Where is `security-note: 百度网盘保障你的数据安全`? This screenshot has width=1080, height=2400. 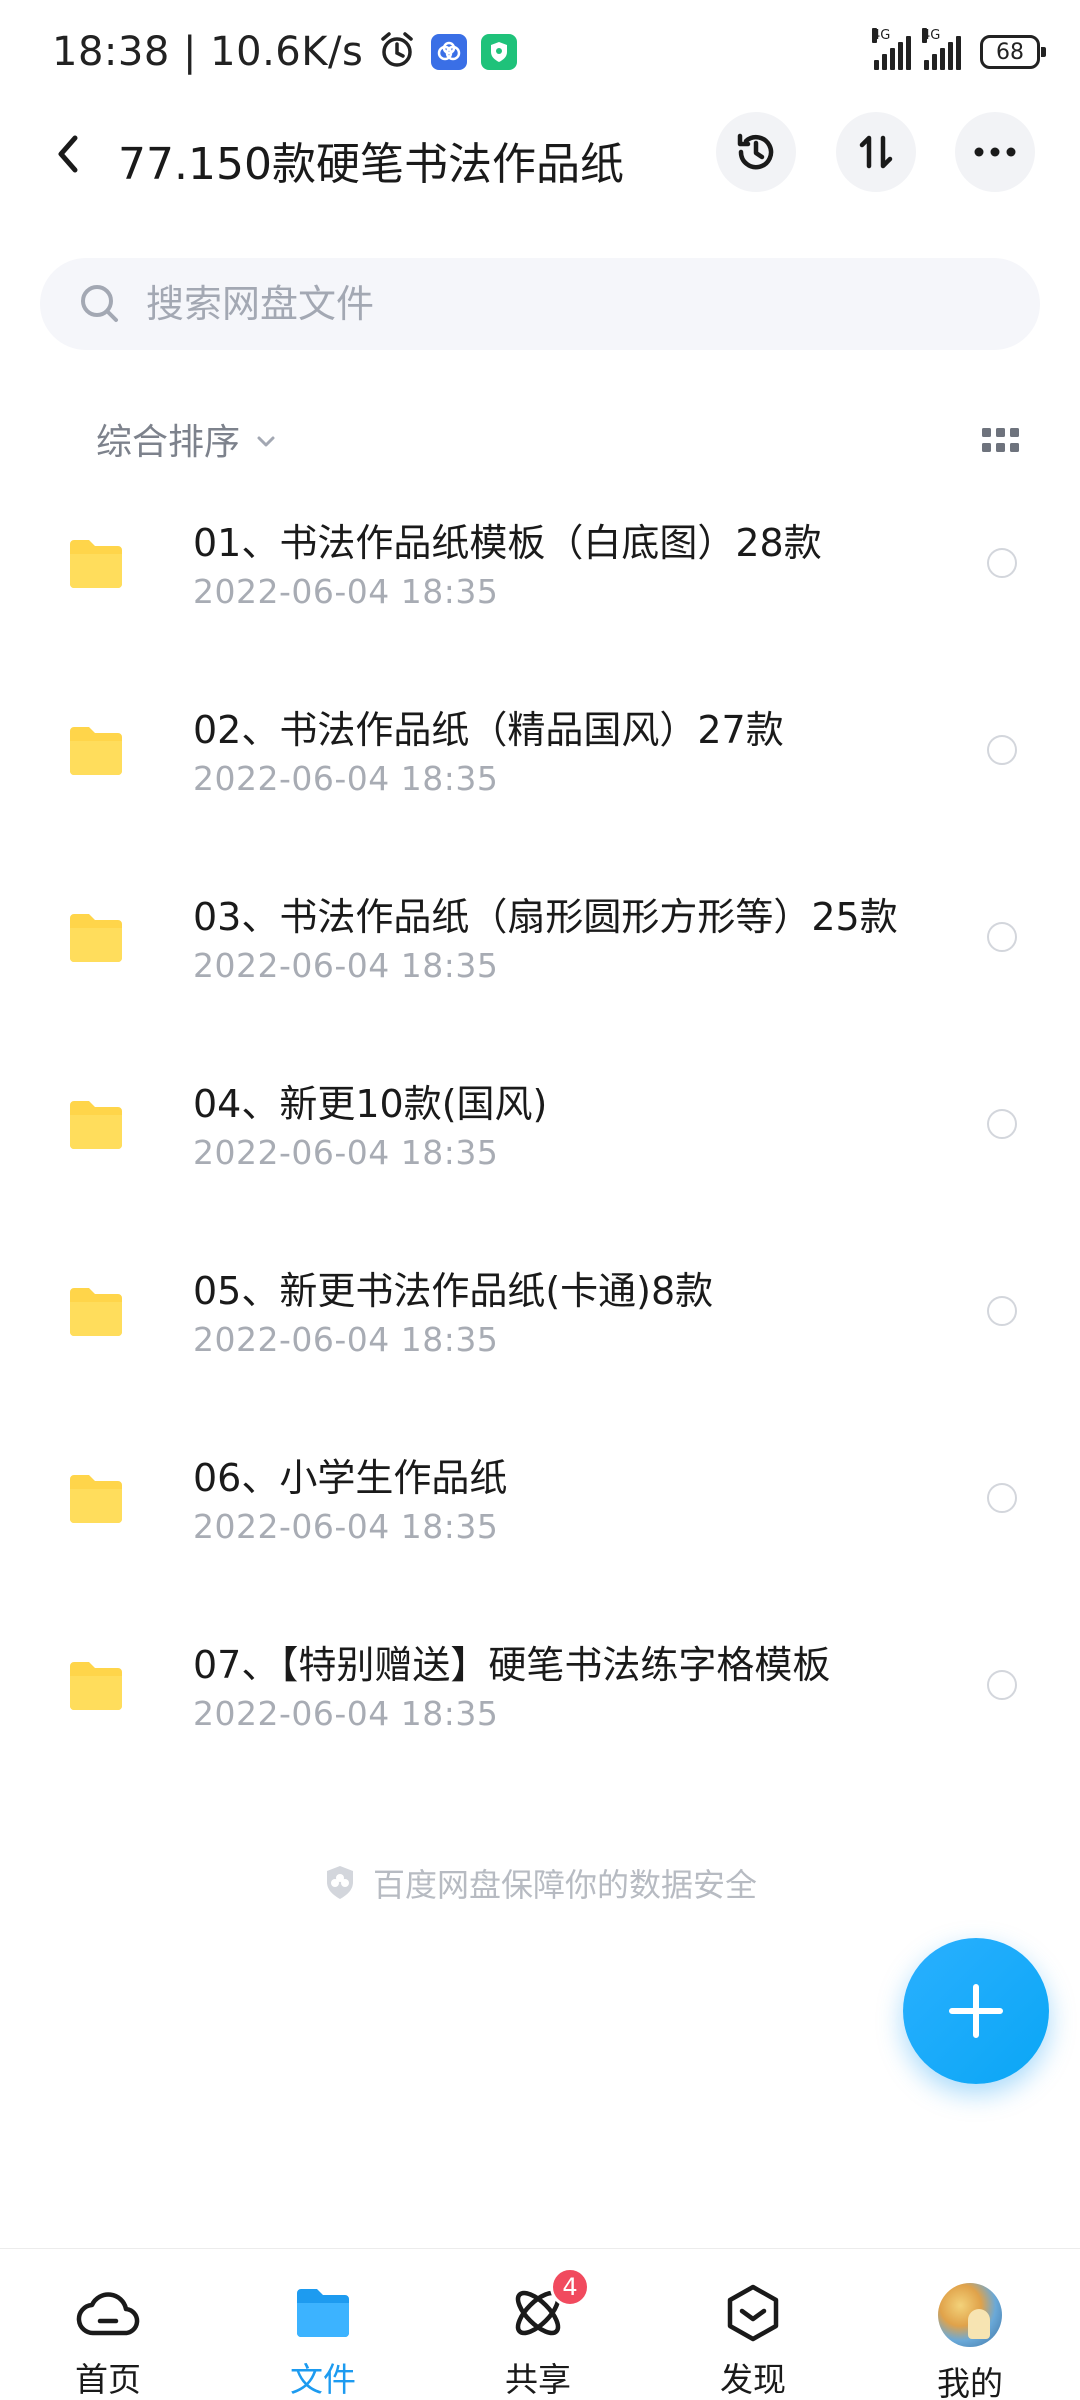
security-note: 百度网盘保障你的数据安全 is located at coordinates (540, 1883).